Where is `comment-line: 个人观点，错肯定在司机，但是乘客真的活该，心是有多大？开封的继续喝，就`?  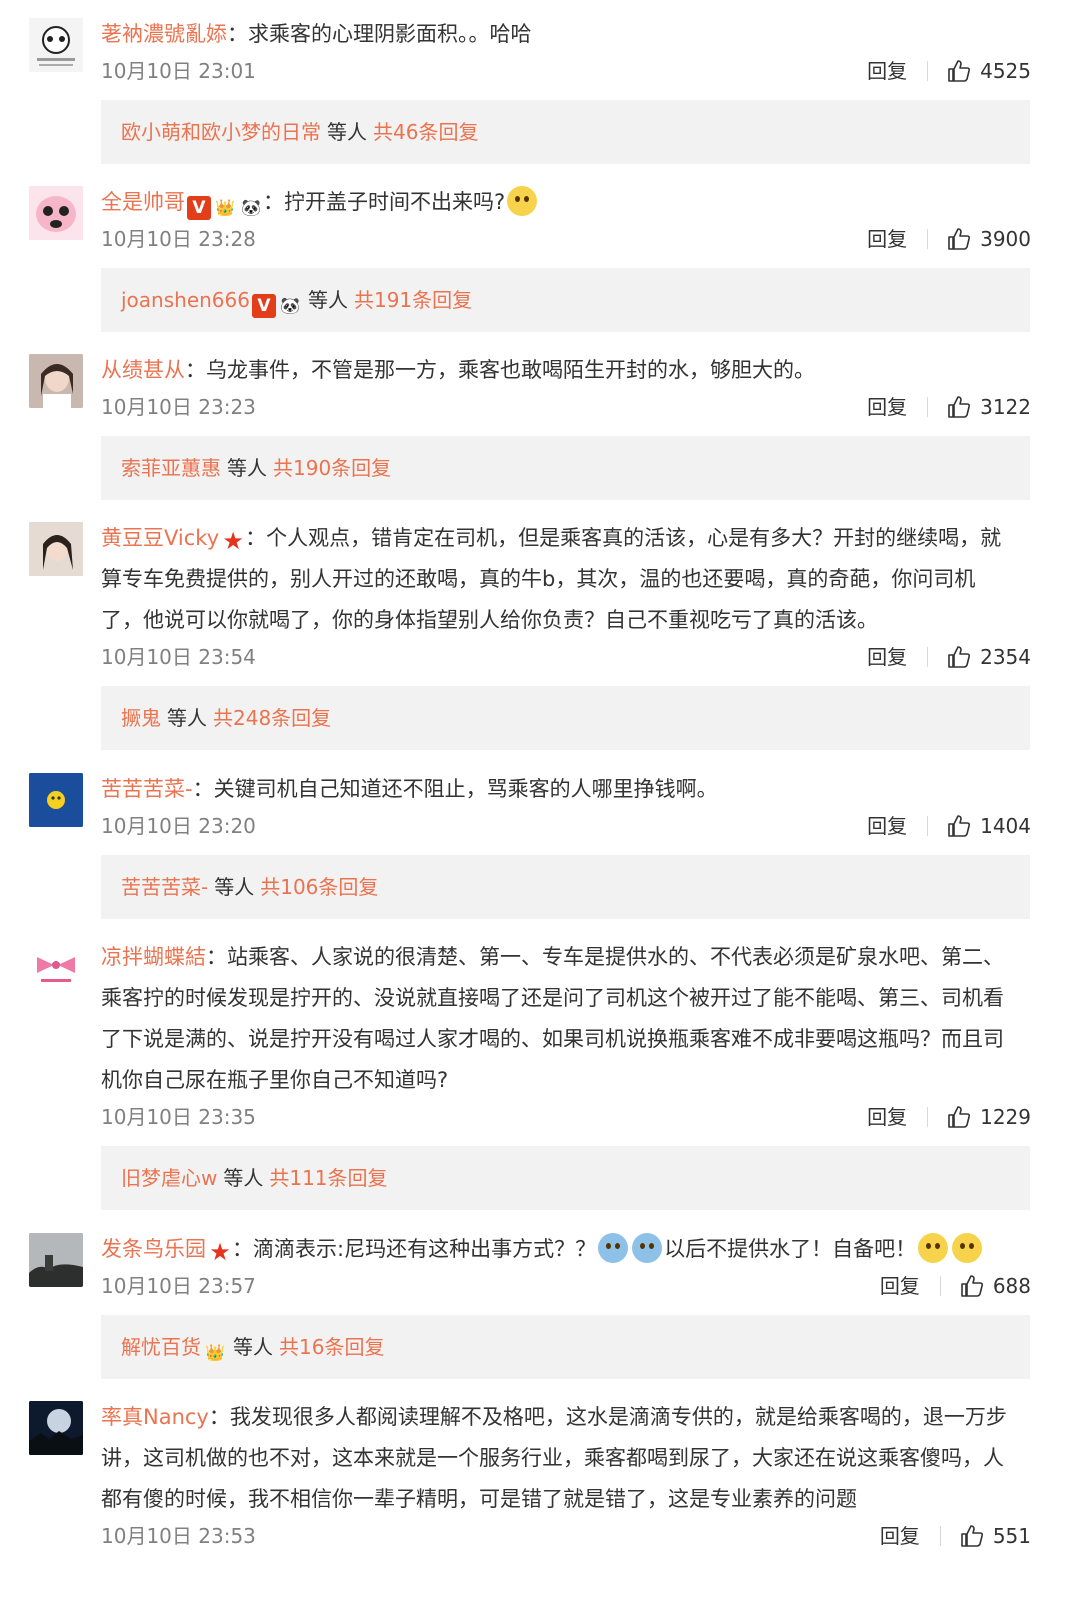
comment-line: 个人观点，错肯定在司机，但是乘客真的活该，心是有多大？开封的继续喝，就 is located at coordinates (634, 538).